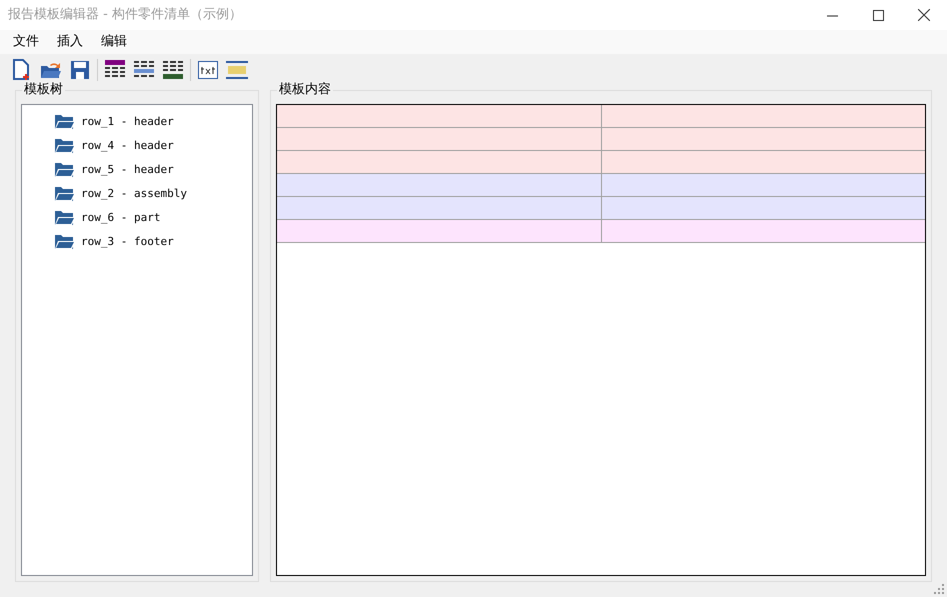  I want to click on tree-item: row_5 - header, so click(127, 170).